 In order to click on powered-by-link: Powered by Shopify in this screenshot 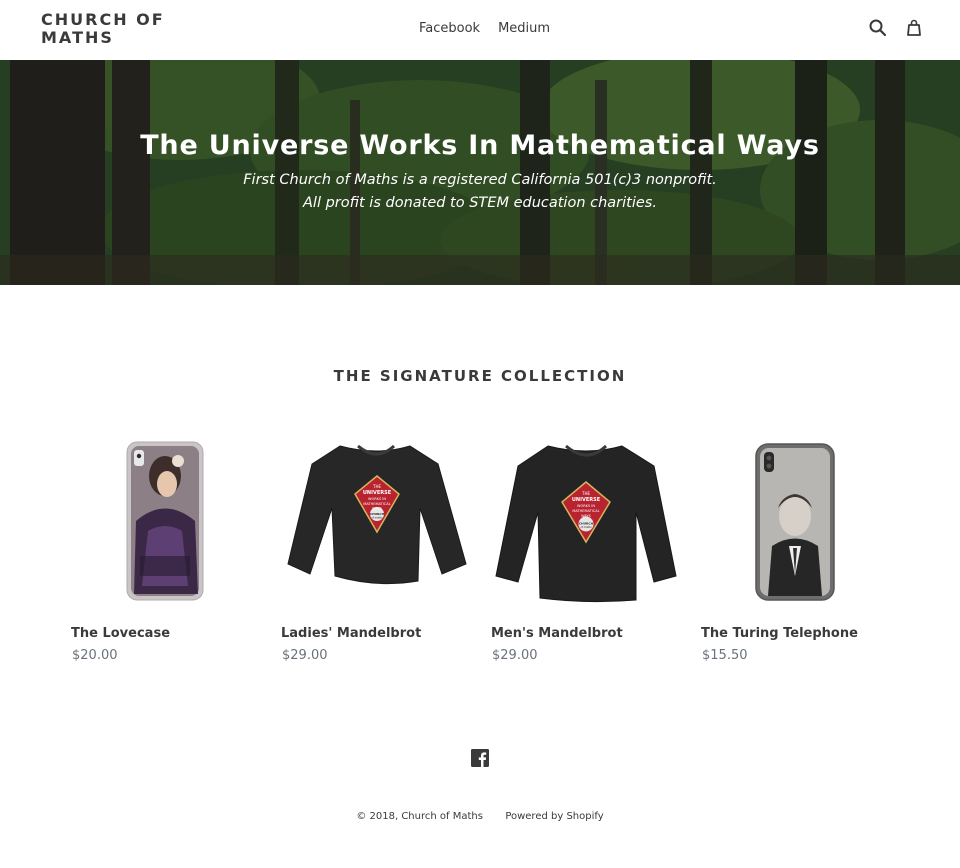, I will do `click(554, 816)`.